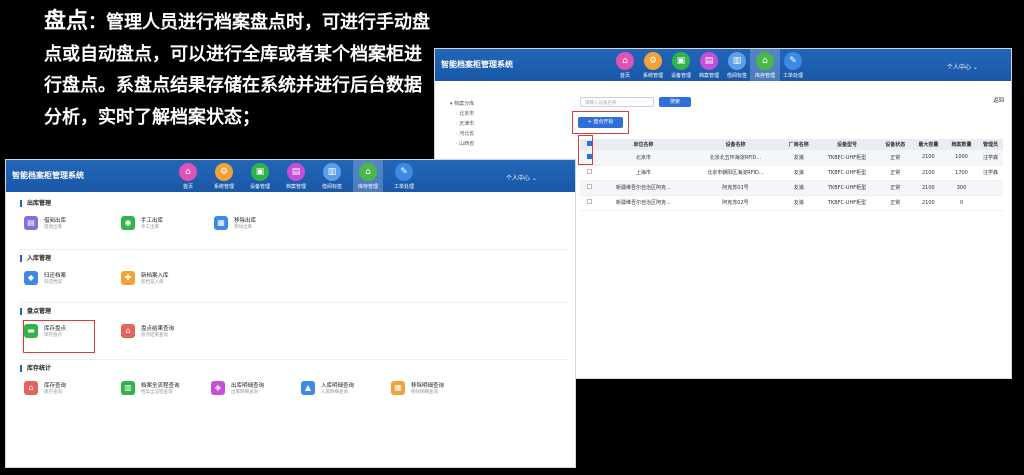 The image size is (1024, 475). What do you see at coordinates (218, 388) in the screenshot?
I see `out-detail-icon: ◈` at bounding box center [218, 388].